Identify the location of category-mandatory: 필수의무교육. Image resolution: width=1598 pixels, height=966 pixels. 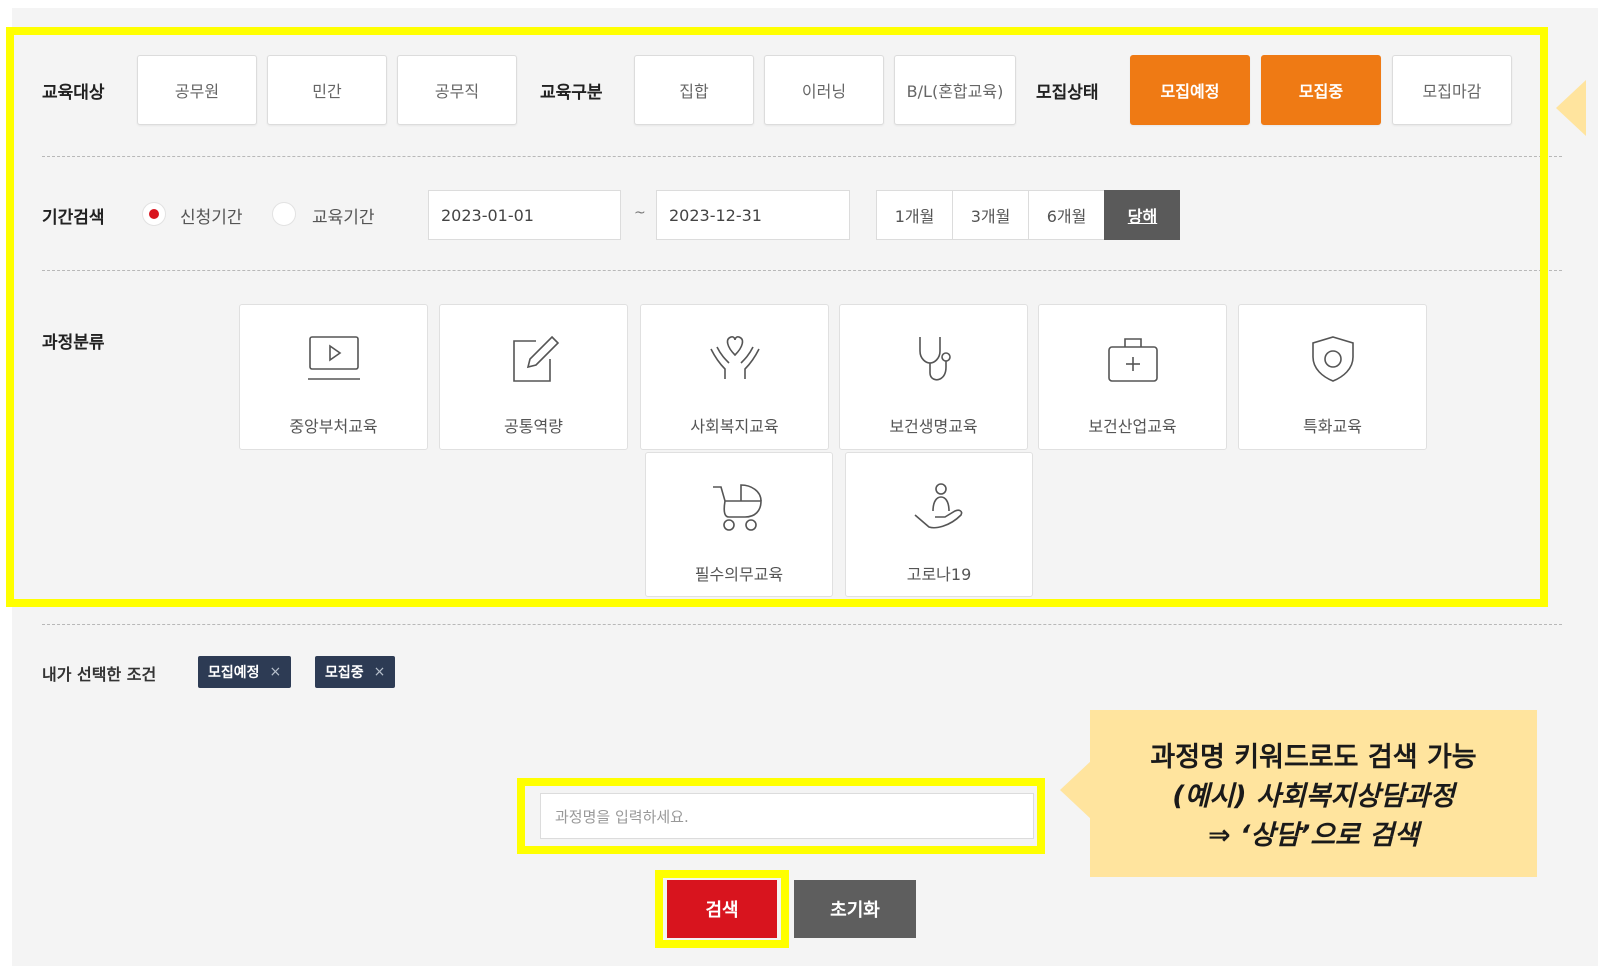
(739, 524).